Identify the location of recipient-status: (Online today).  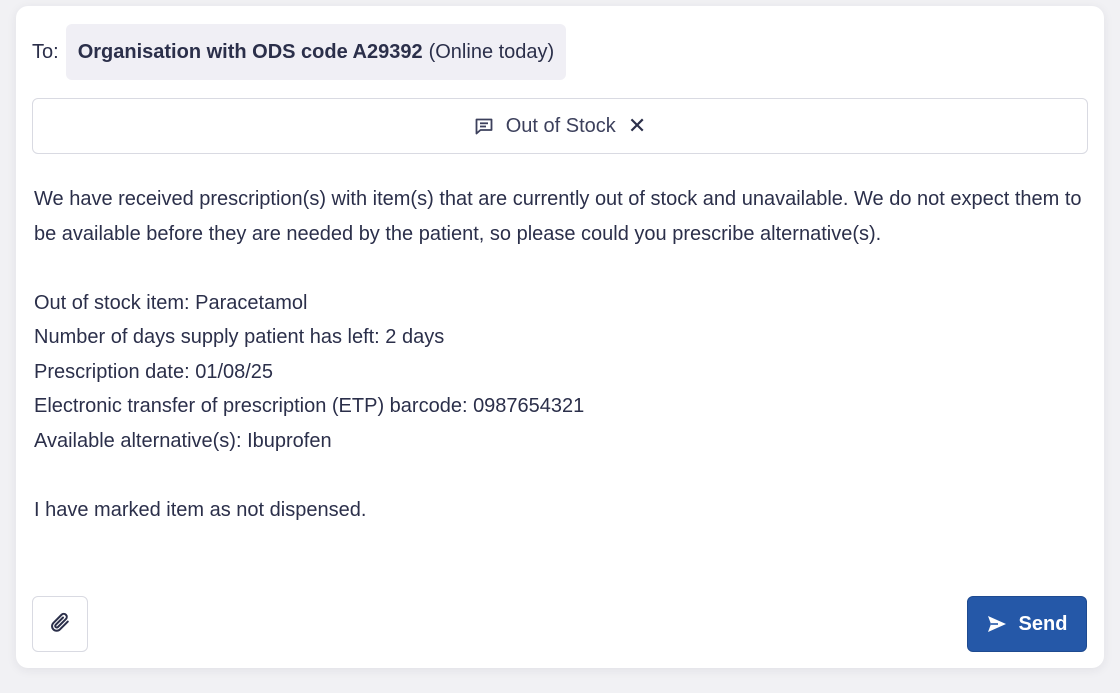
(491, 51).